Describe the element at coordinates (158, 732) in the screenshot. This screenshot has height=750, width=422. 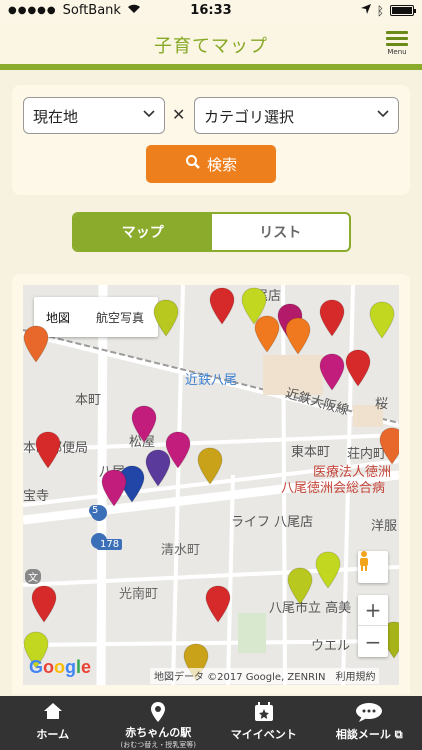
I see `tab-label: 赤ちゃんの駅` at that location.